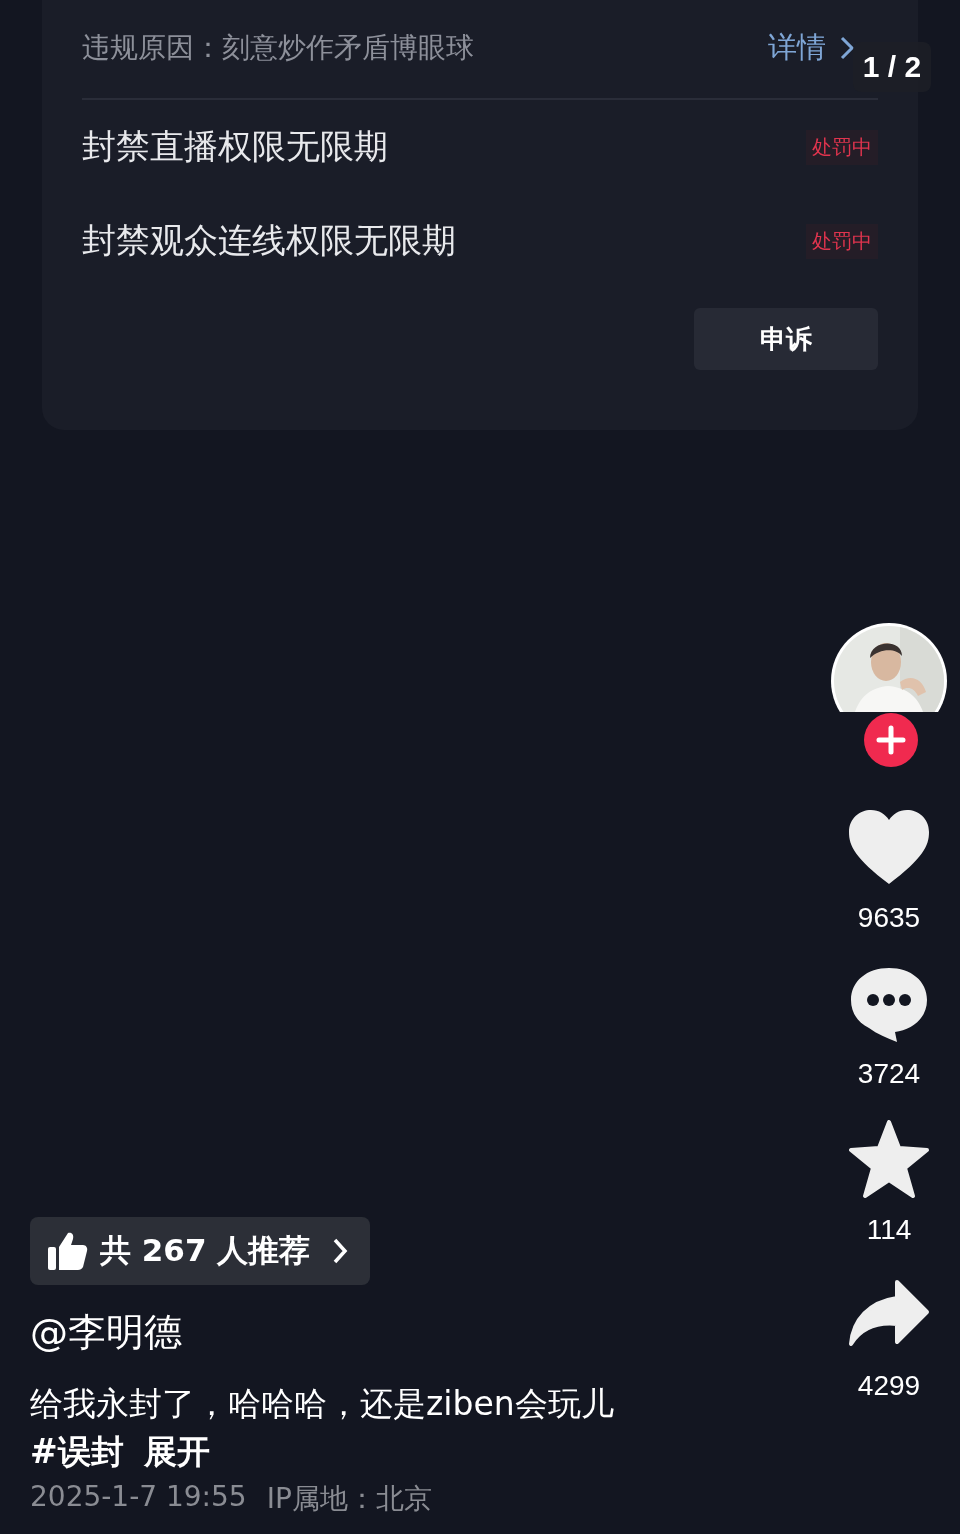 The height and width of the screenshot is (1534, 960). What do you see at coordinates (269, 240) in the screenshot?
I see `penalty-text: 封禁观众连线权限无限期` at bounding box center [269, 240].